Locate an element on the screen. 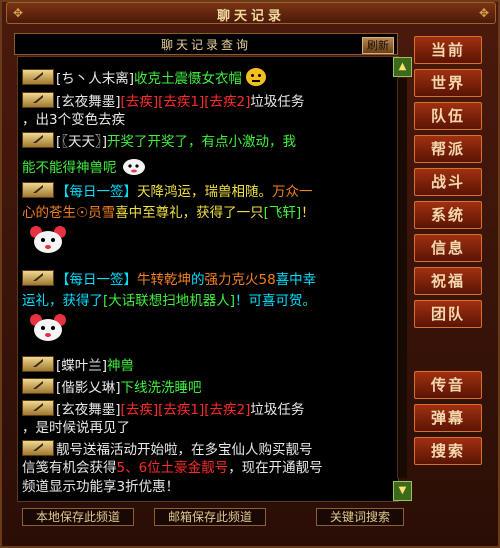 The width and height of the screenshot is (500, 548). message-text: 喜中幸 is located at coordinates (296, 280).